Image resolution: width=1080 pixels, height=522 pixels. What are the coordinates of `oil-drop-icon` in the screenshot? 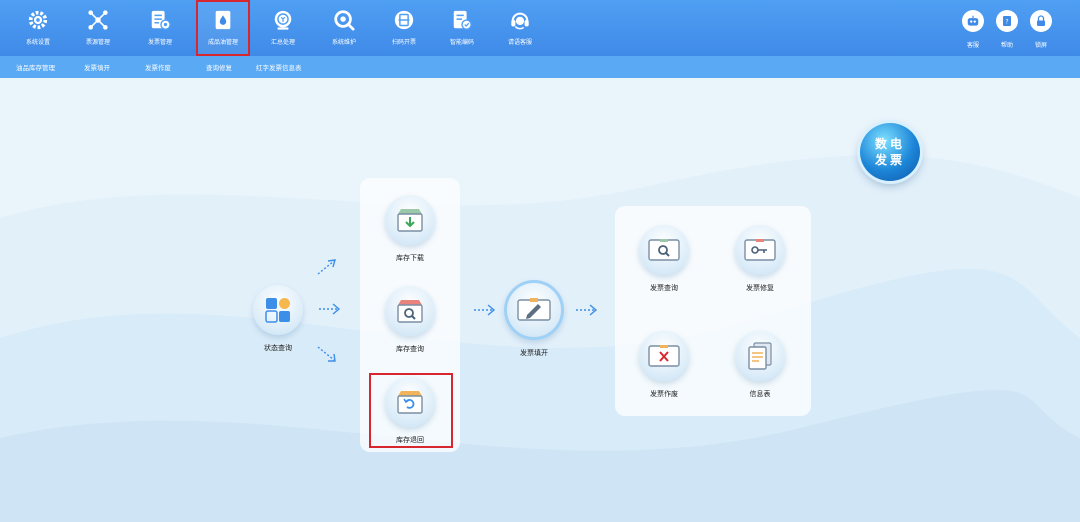 It's located at (223, 20).